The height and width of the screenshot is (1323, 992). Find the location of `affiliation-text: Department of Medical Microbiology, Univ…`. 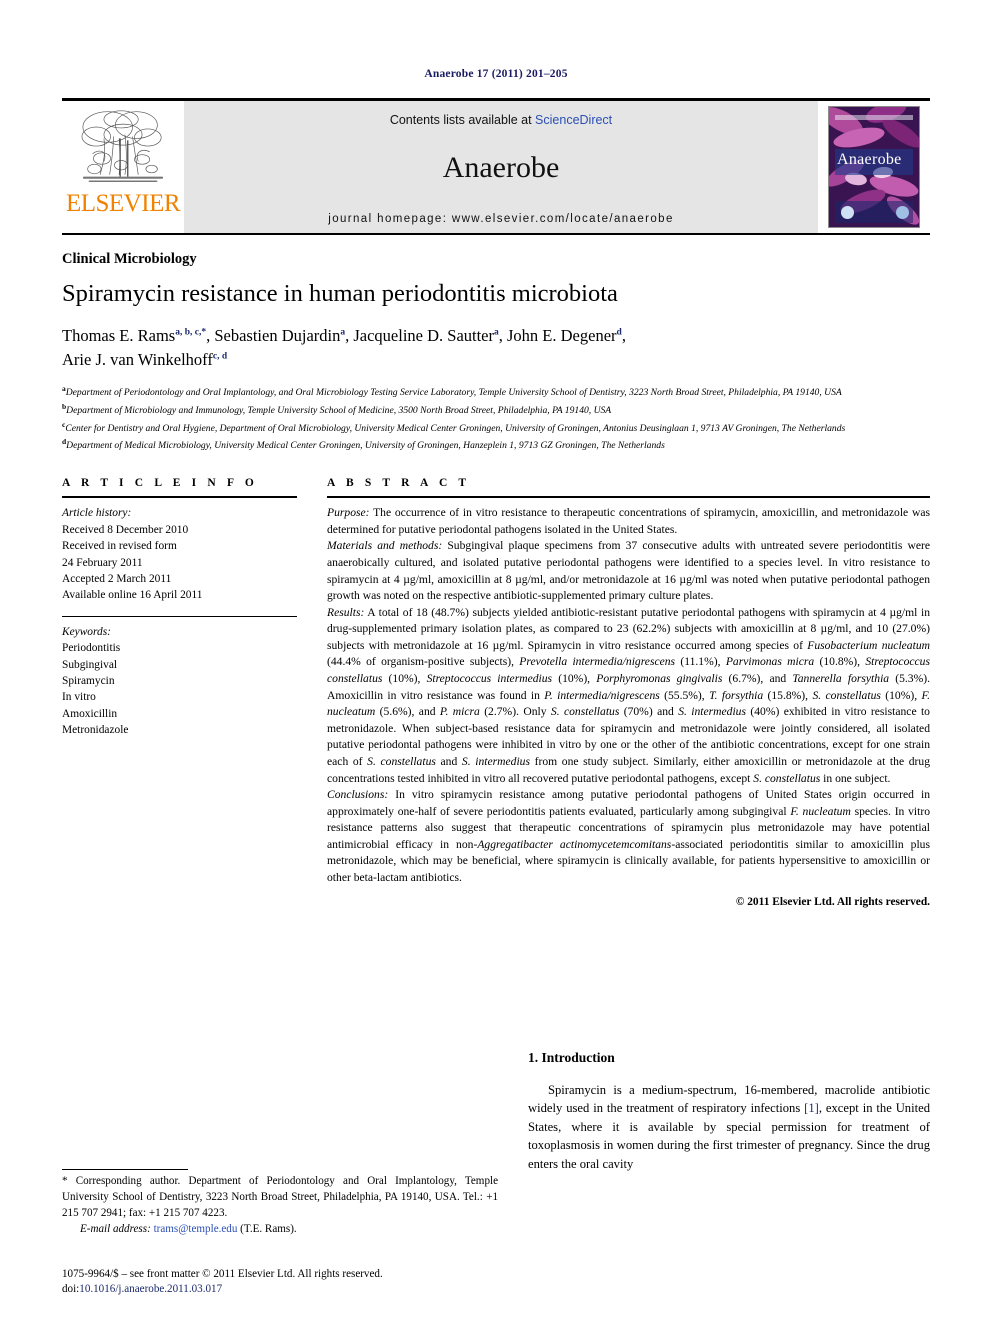

affiliation-text: Department of Medical Microbiology, Univ… is located at coordinates (365, 446).